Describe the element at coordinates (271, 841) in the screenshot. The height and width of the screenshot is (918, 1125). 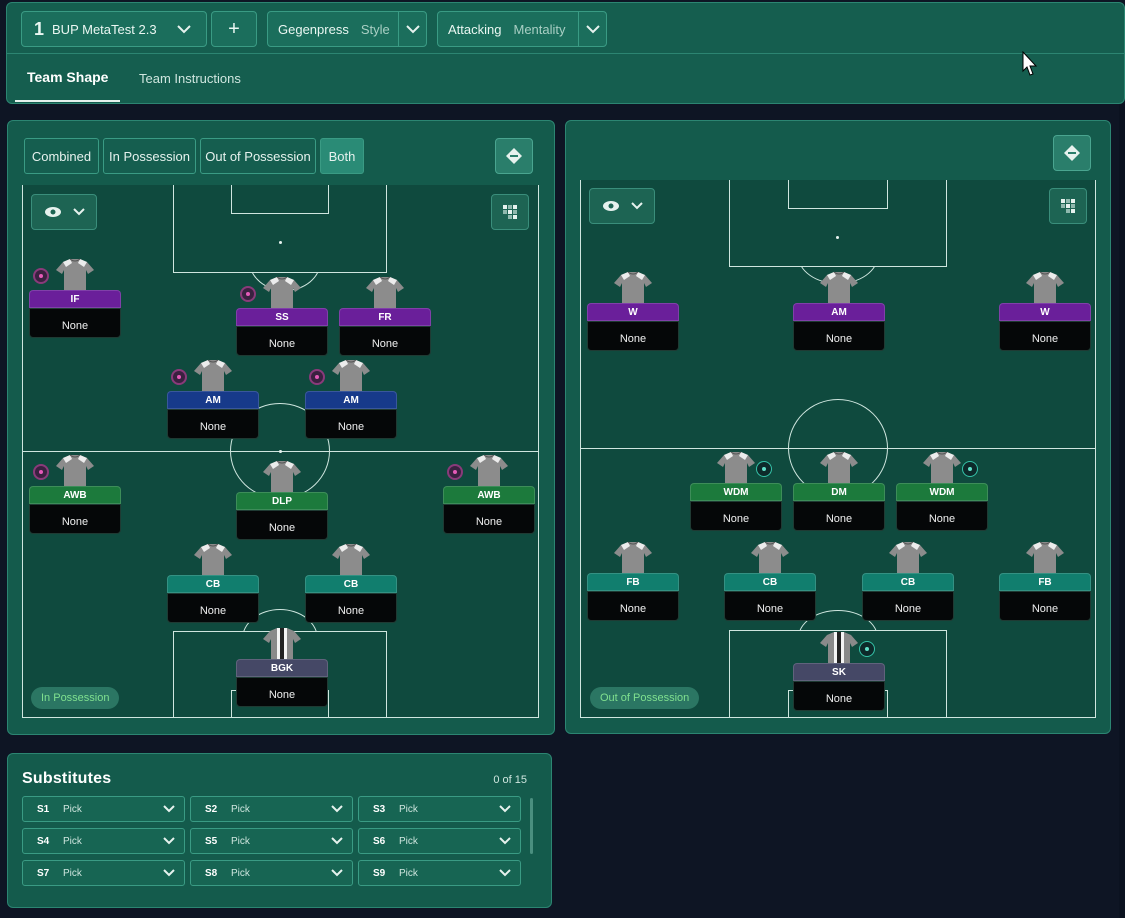
I see `substitute-slot-s5: S5 Pick` at that location.